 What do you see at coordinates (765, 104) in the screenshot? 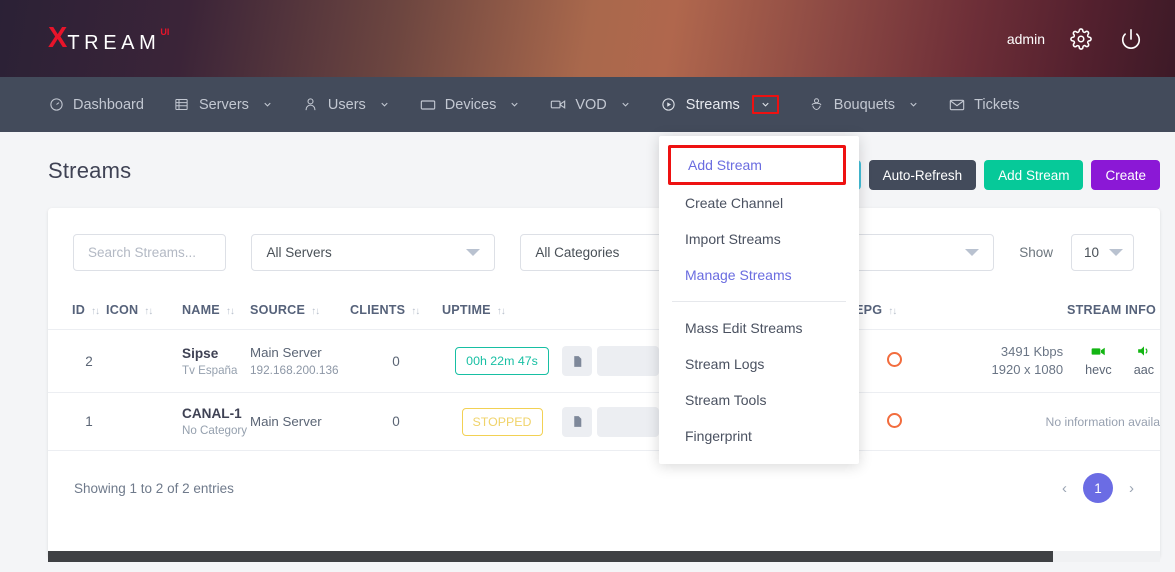
I see `streams-dropdown-chevron-icon` at bounding box center [765, 104].